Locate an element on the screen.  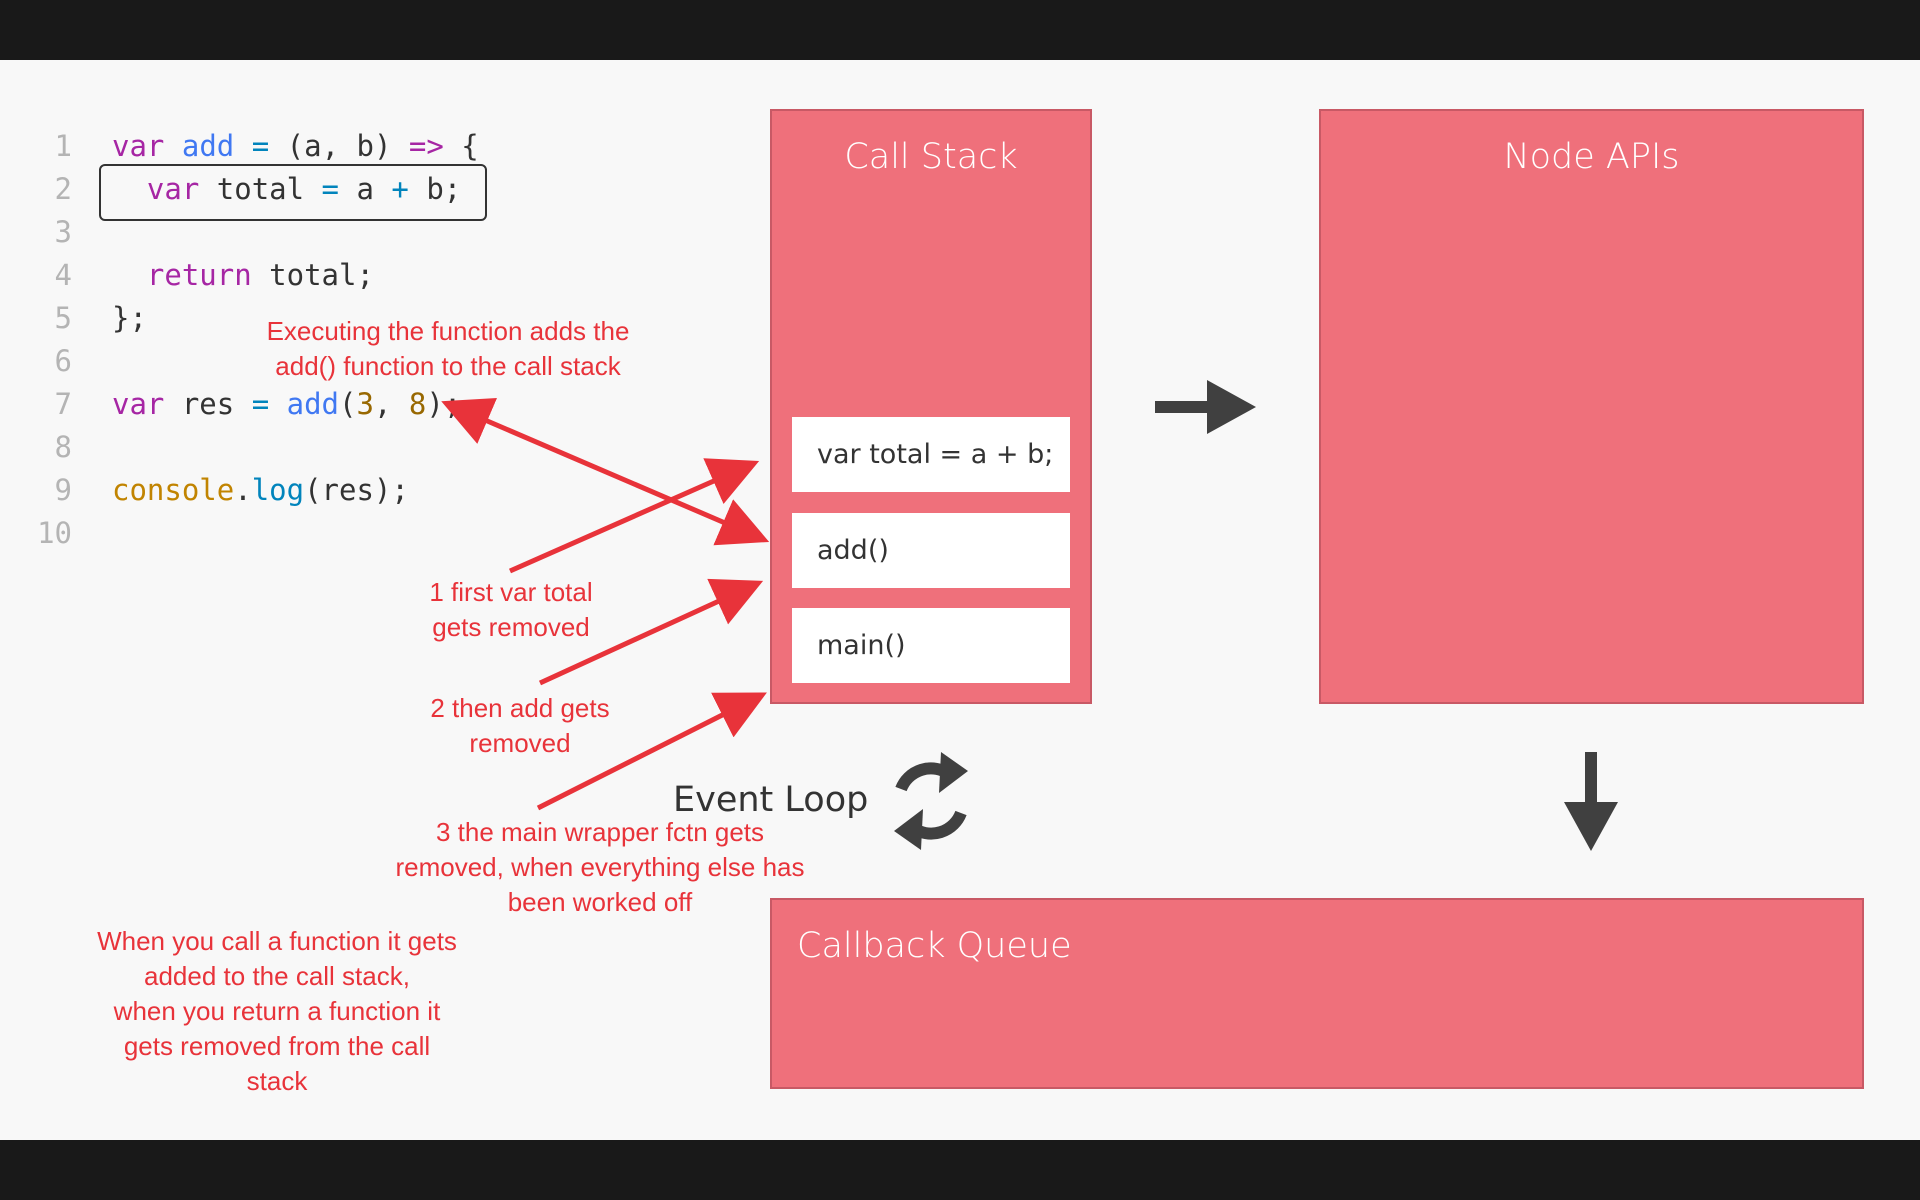
annotation-executing-line: add() function to the call stack is located at coordinates (448, 366).